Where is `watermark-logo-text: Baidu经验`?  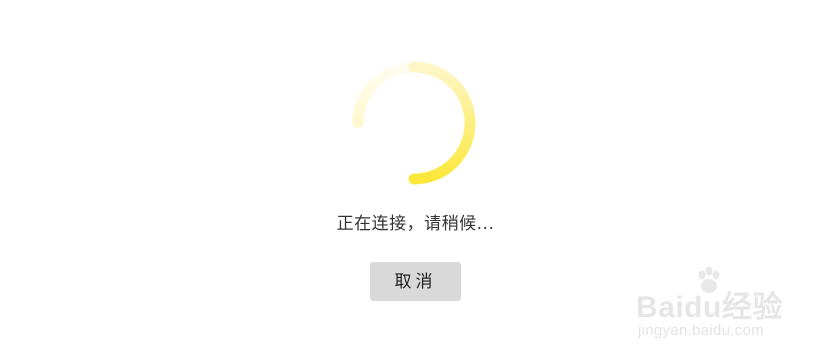
watermark-logo-text: Baidu经验 is located at coordinates (709, 307).